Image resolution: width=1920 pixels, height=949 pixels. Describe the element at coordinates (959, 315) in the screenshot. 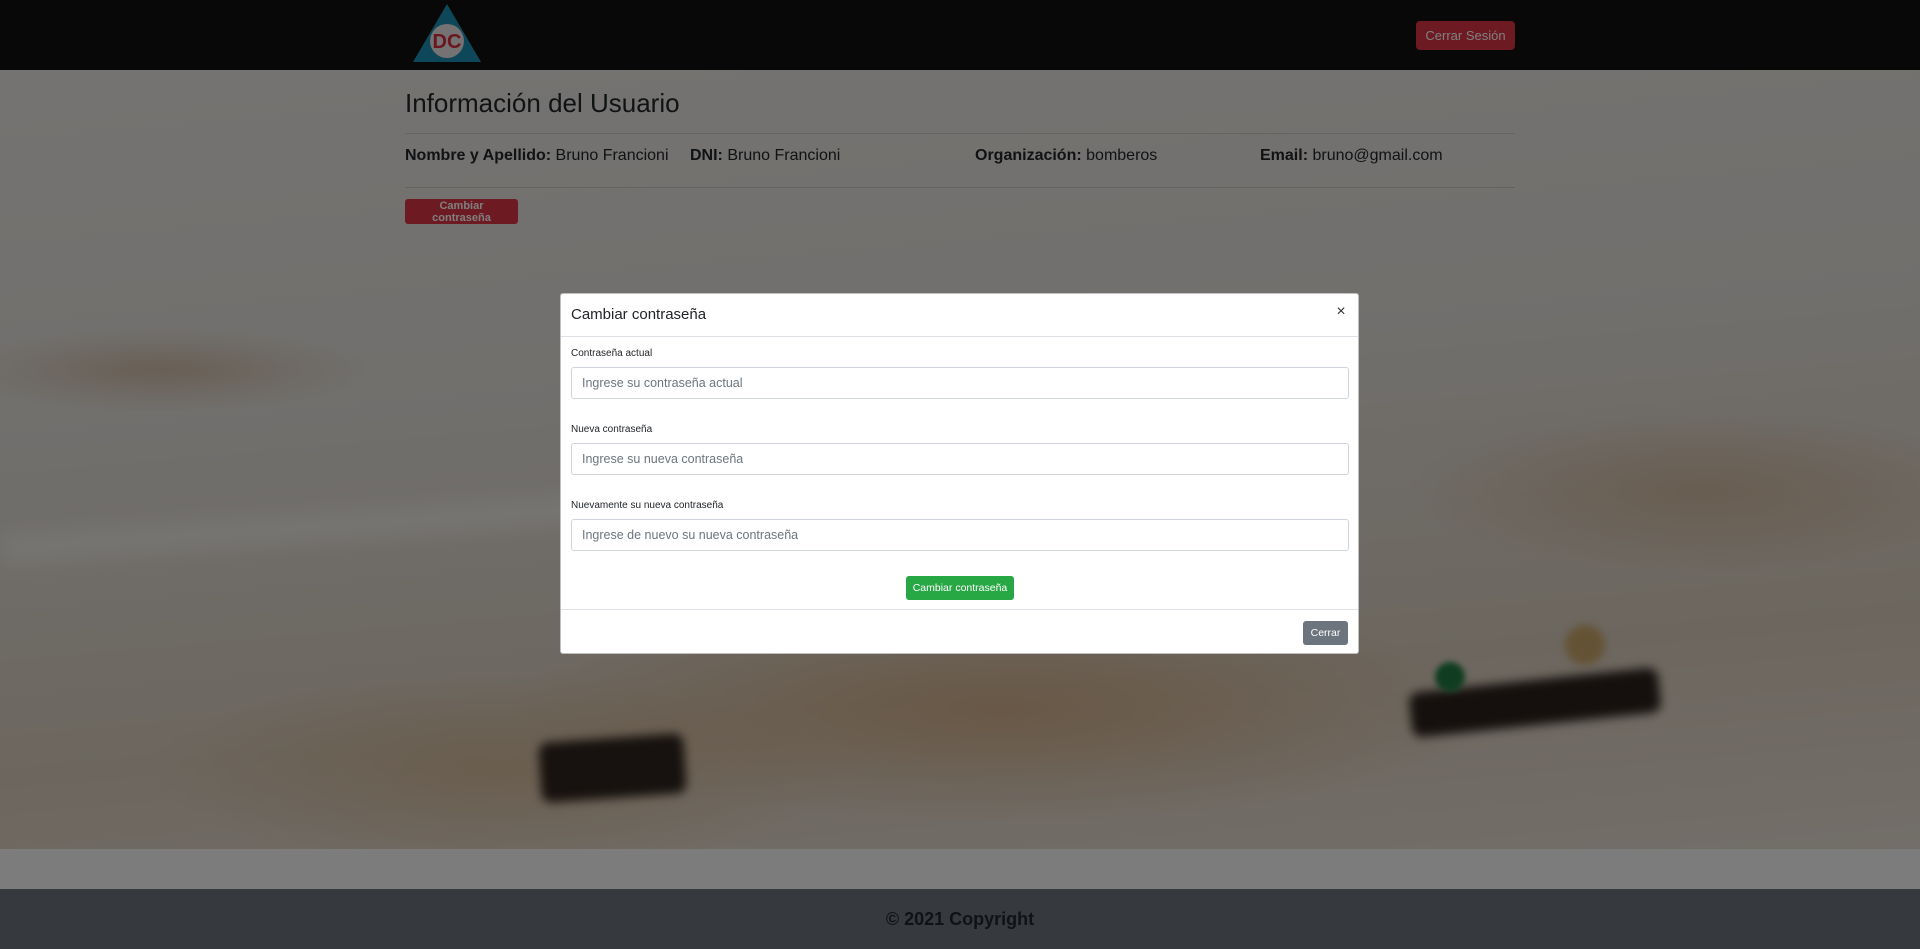

I see `modal-header: Cambiar contraseña ×` at that location.